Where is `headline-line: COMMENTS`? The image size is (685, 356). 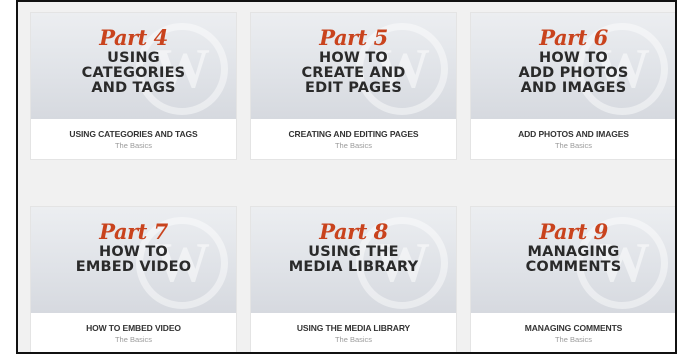
headline-line: COMMENTS is located at coordinates (573, 267).